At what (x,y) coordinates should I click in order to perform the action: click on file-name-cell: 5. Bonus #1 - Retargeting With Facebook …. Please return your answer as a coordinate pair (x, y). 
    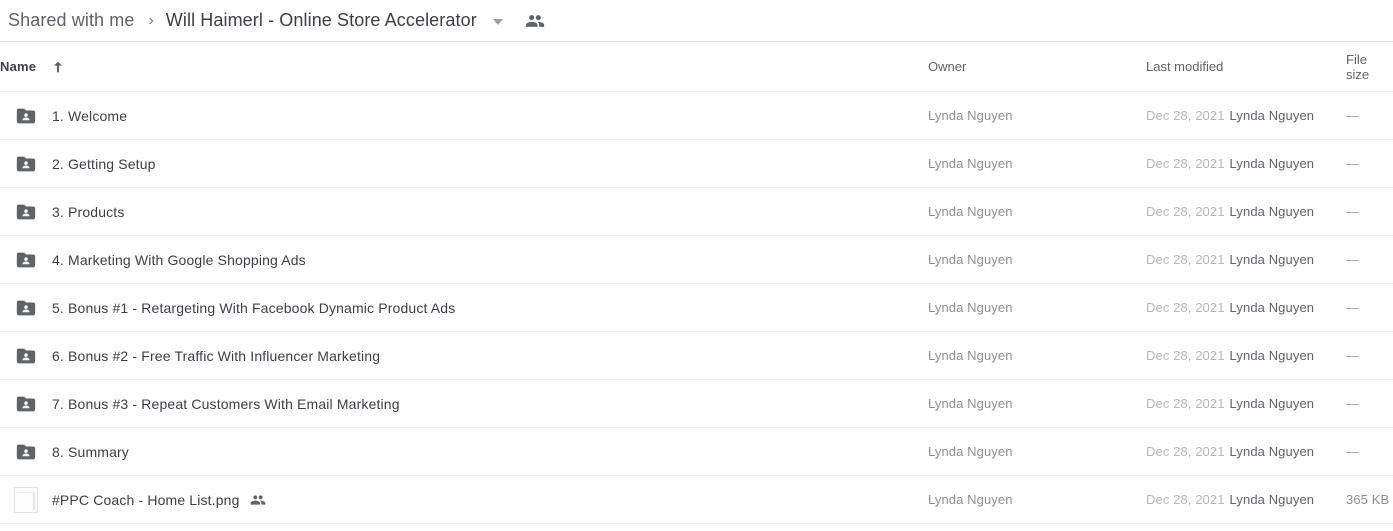
    Looking at the image, I should click on (253, 308).